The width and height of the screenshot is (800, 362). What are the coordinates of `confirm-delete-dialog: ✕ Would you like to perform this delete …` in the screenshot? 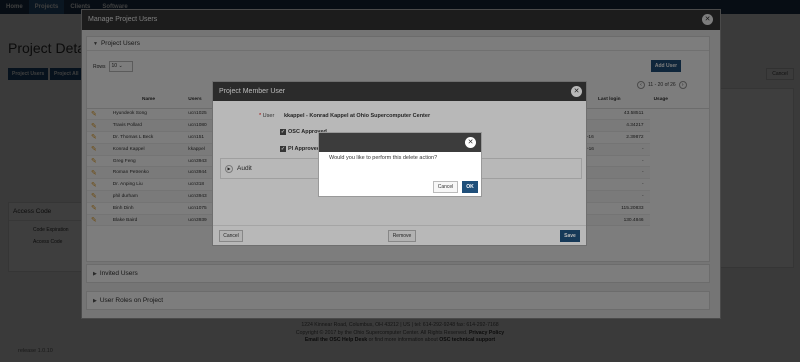 It's located at (400, 164).